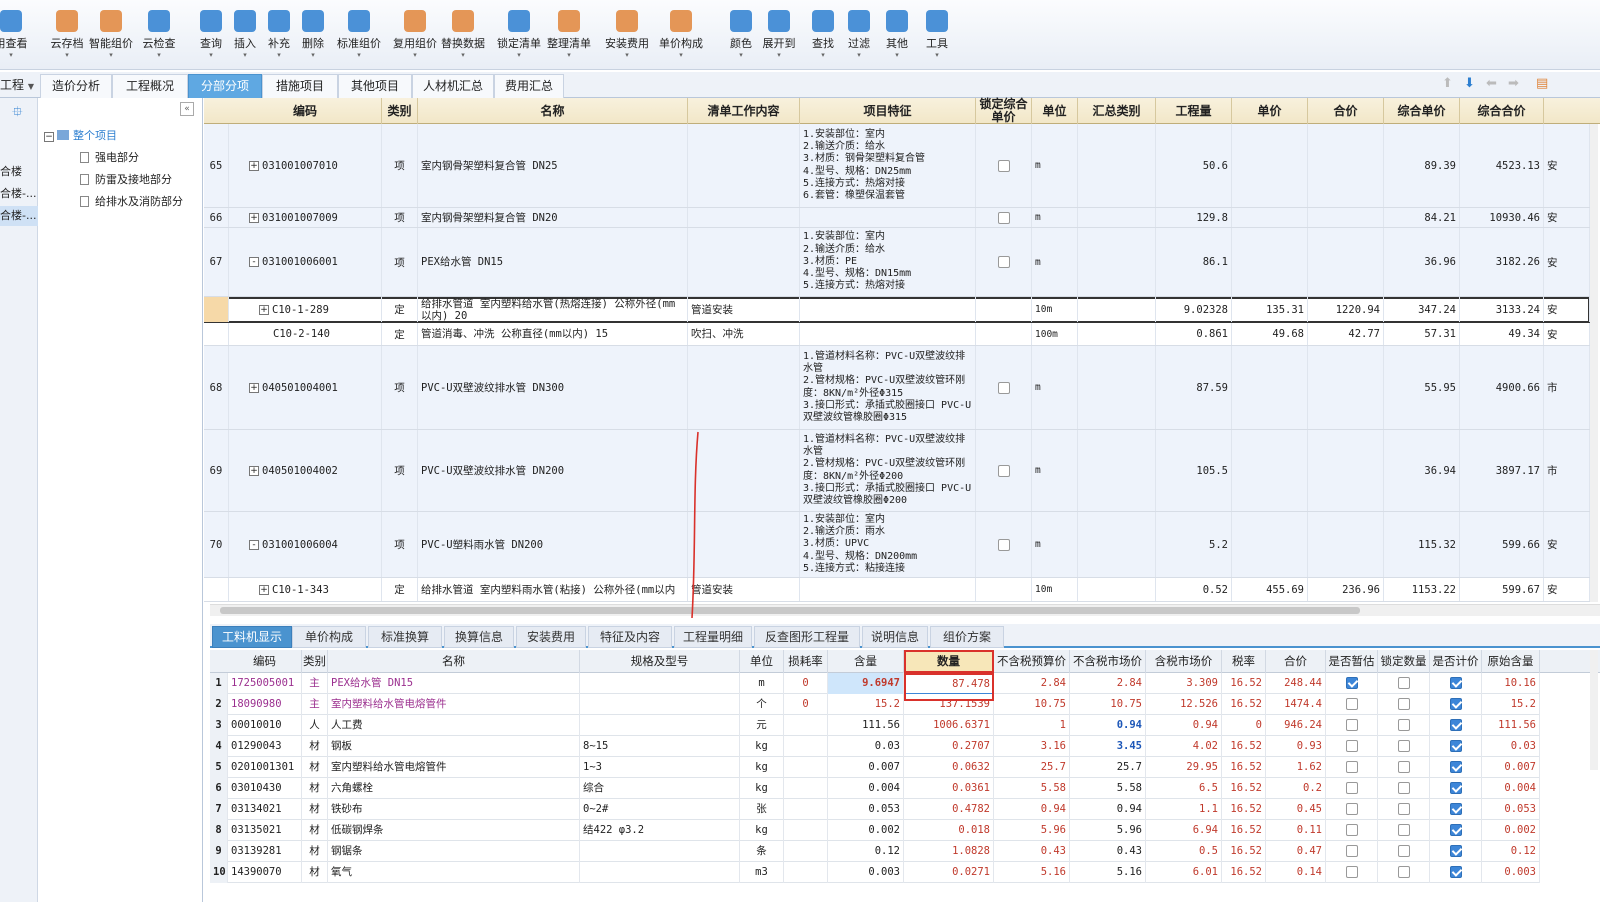 The width and height of the screenshot is (1600, 902). I want to click on resource-n-cell: 4, so click(219, 746).